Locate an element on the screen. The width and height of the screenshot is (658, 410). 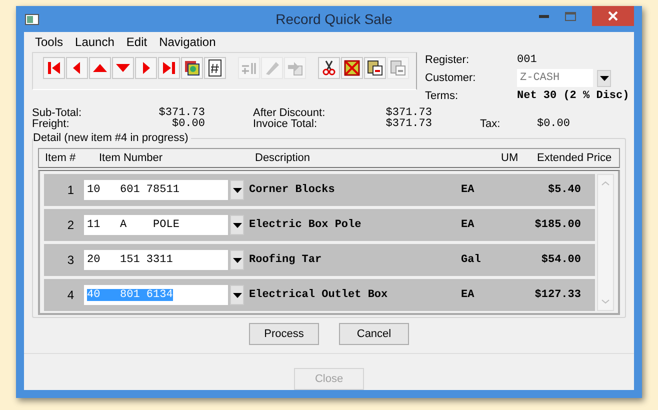
copy-arrow-icon is located at coordinates (295, 68).